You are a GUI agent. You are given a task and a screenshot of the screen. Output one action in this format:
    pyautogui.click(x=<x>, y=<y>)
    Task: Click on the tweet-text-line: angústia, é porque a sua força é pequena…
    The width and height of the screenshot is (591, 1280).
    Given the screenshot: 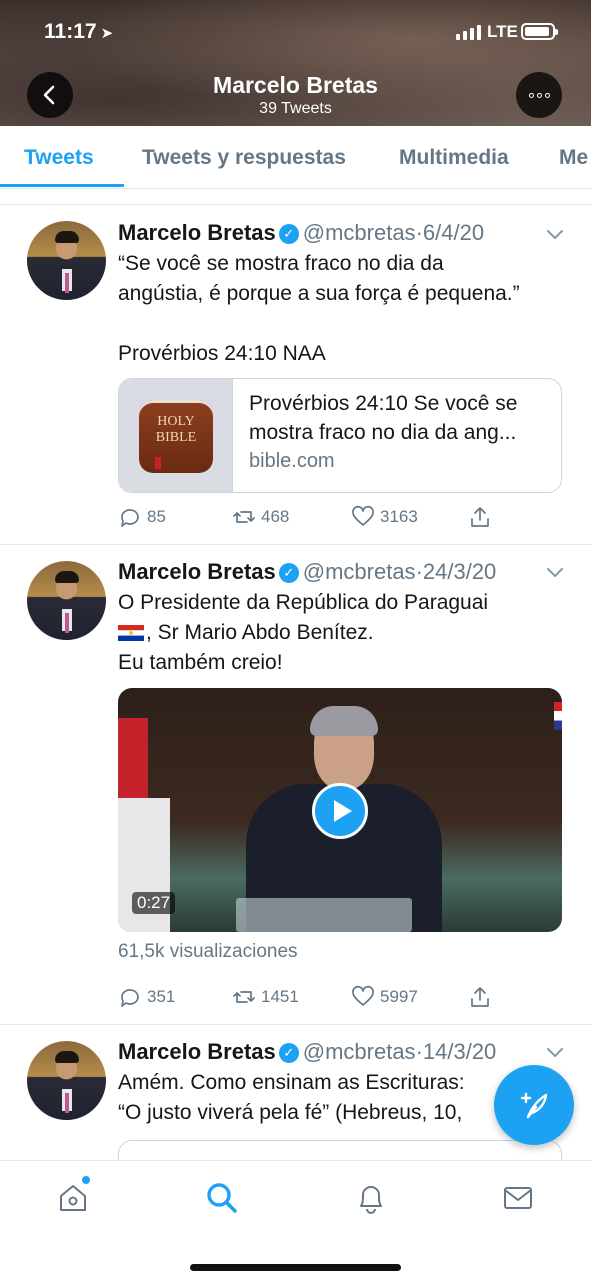 What is the action you would take?
    pyautogui.click(x=319, y=293)
    